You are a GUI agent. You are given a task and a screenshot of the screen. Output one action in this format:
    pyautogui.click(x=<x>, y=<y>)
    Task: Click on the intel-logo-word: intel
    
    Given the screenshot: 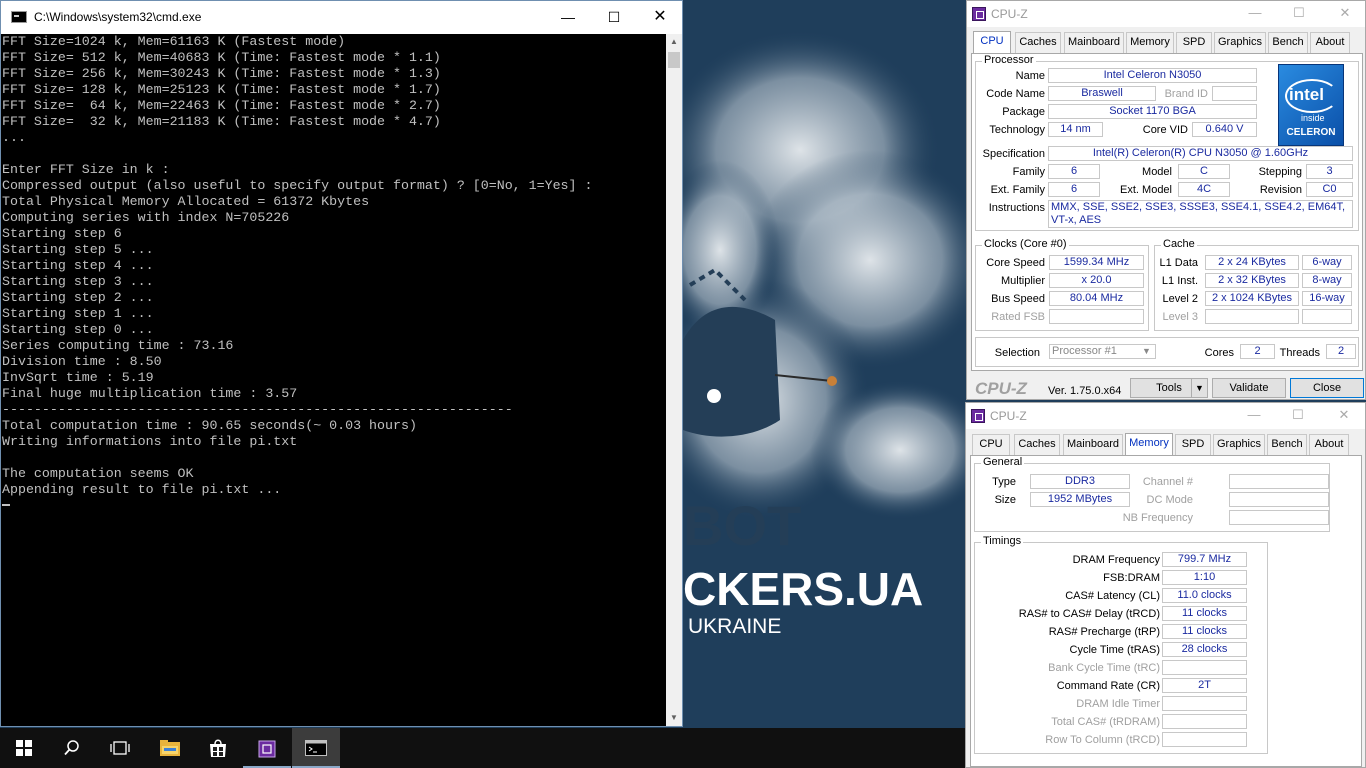 What is the action you would take?
    pyautogui.click(x=1306, y=94)
    